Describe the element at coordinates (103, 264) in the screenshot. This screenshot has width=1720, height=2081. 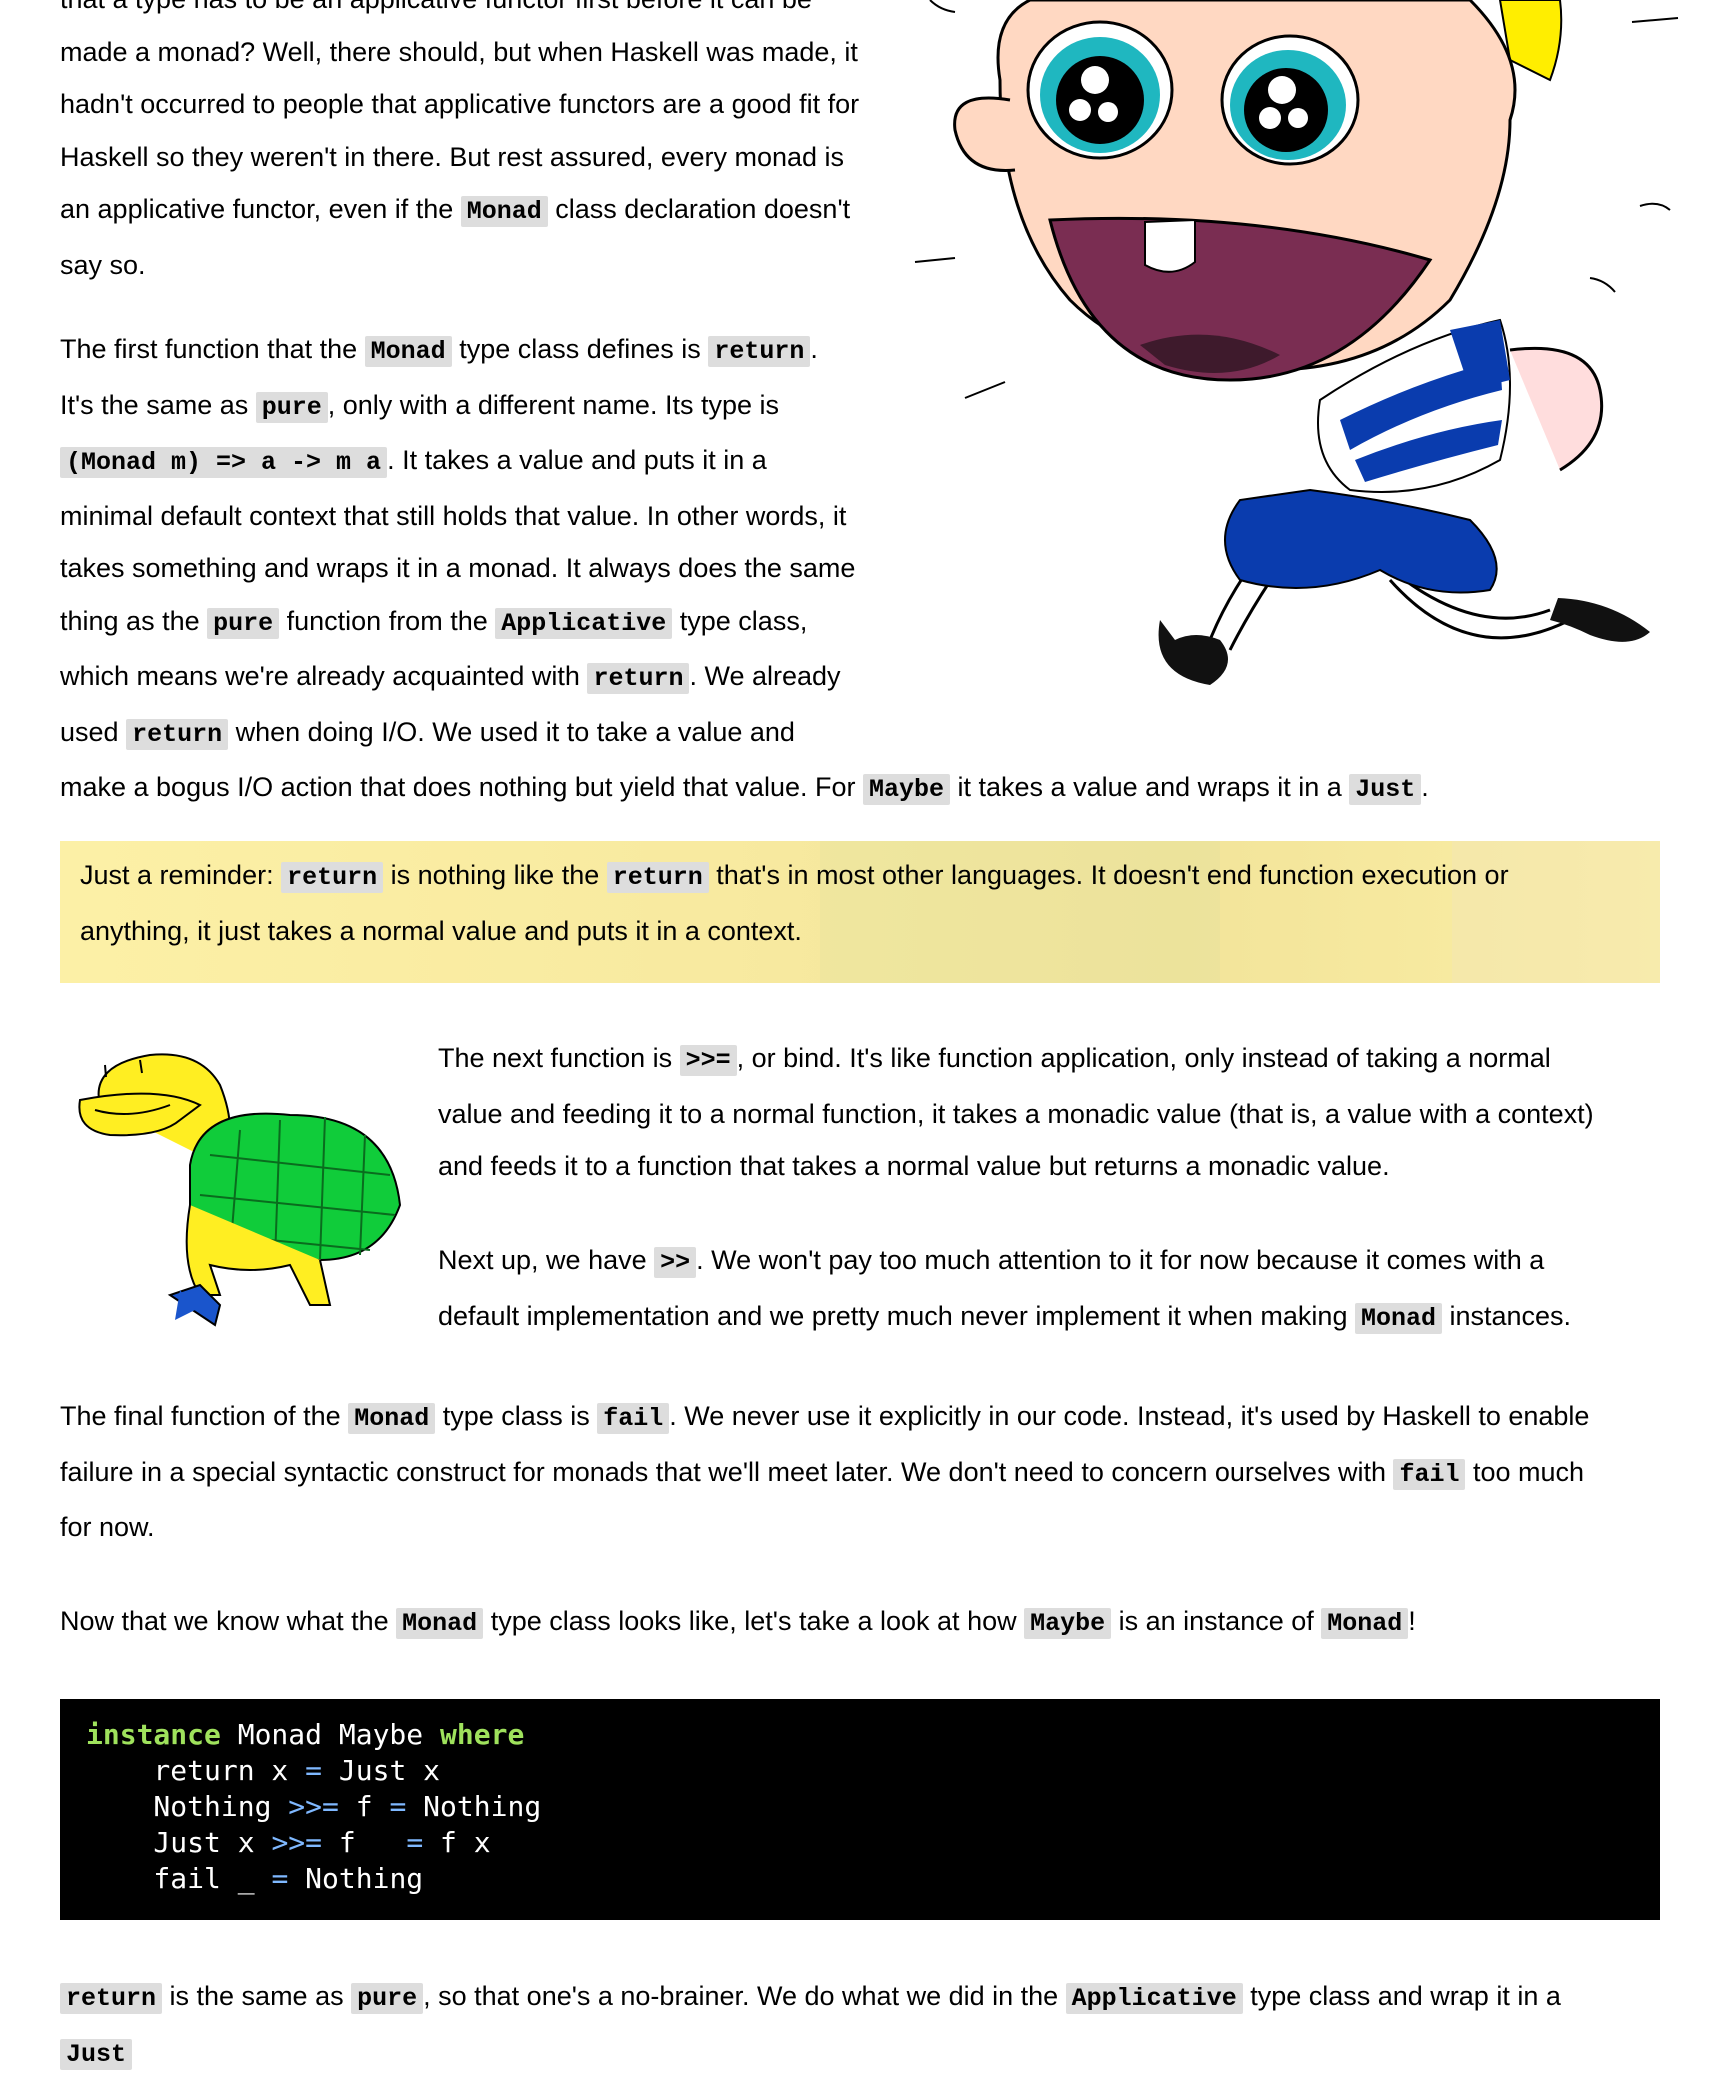
I see `text-line: say so.` at that location.